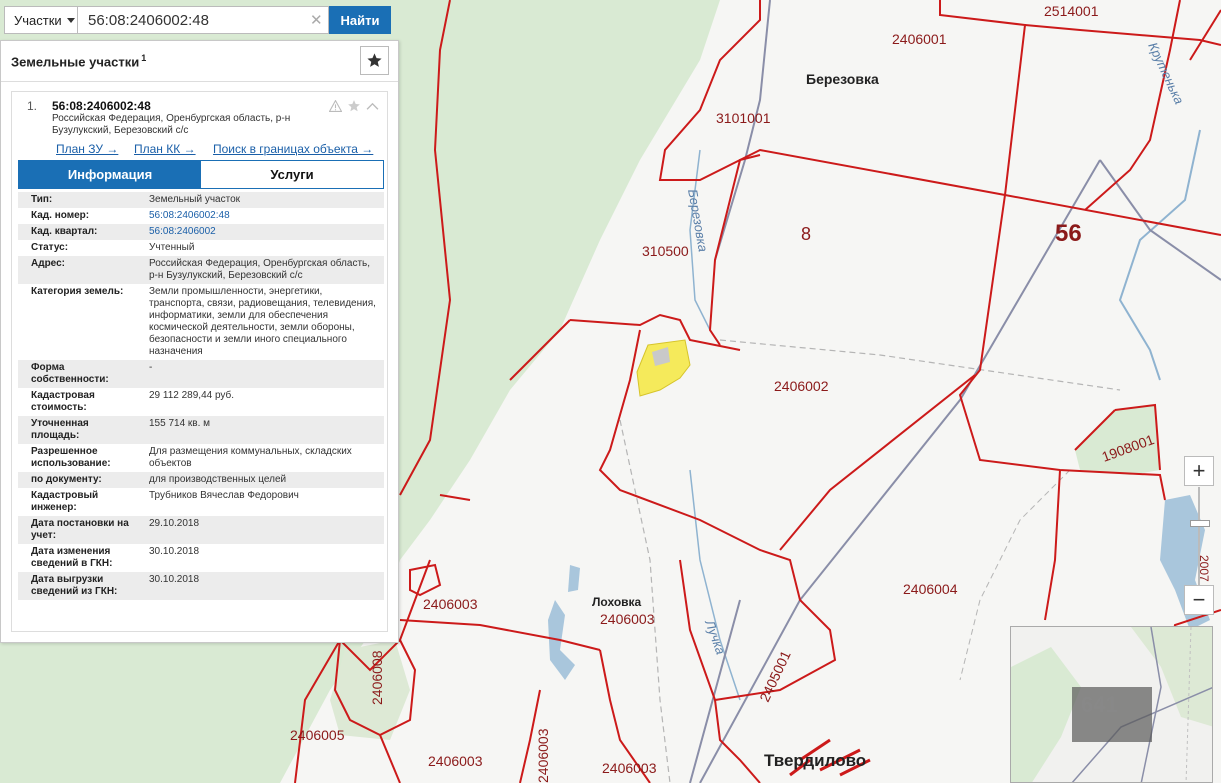 The image size is (1221, 783). What do you see at coordinates (80, 374) in the screenshot?
I see `info-key: Форма собственности:` at bounding box center [80, 374].